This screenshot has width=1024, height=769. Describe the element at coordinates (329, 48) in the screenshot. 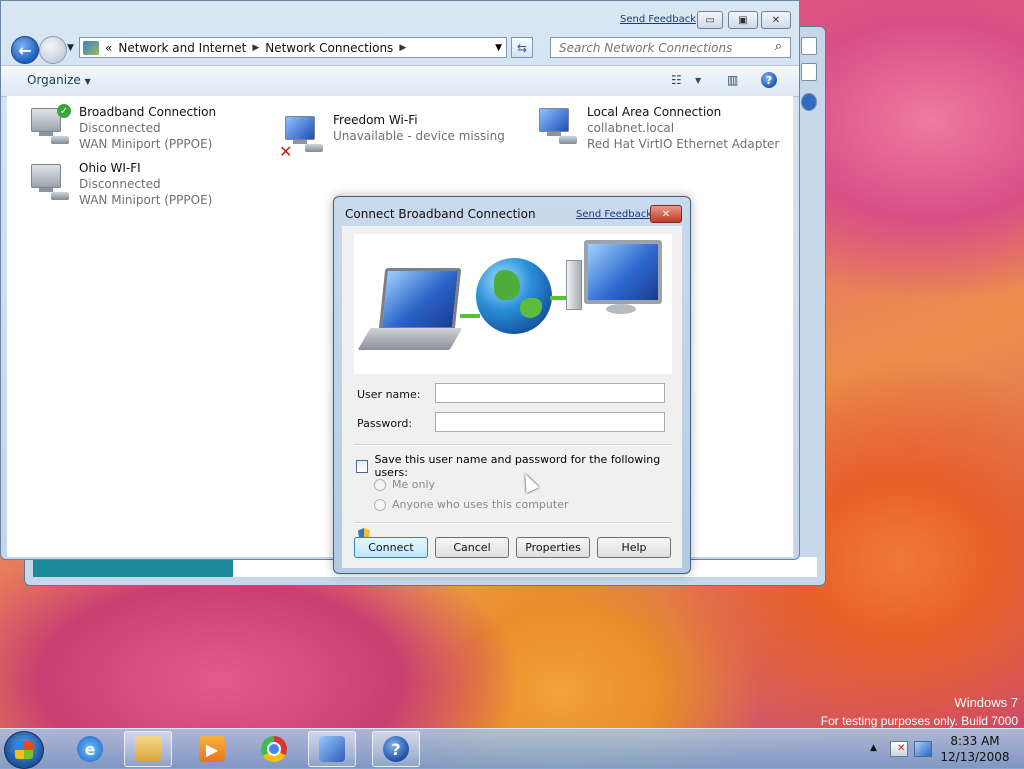

I see `breadcrumb-network-connections: Network Connections` at that location.